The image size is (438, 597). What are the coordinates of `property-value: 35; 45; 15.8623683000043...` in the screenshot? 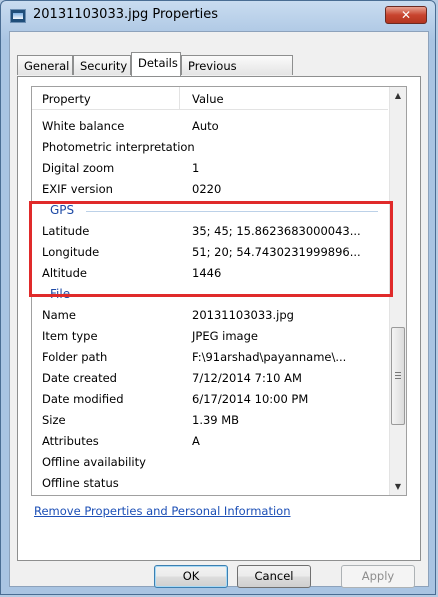 It's located at (276, 231).